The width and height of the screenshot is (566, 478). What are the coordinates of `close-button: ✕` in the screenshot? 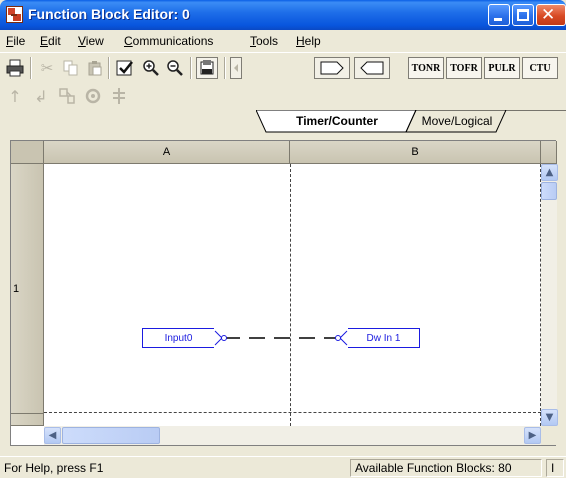 It's located at (551, 15).